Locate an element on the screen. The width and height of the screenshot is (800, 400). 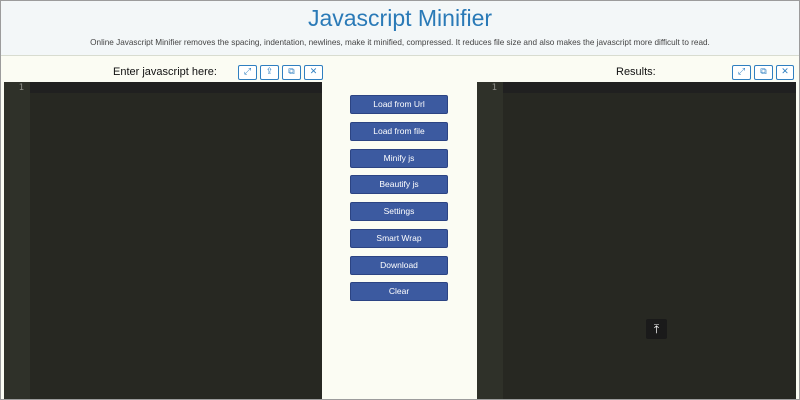
load-from-file-button: Load from file is located at coordinates (399, 131).